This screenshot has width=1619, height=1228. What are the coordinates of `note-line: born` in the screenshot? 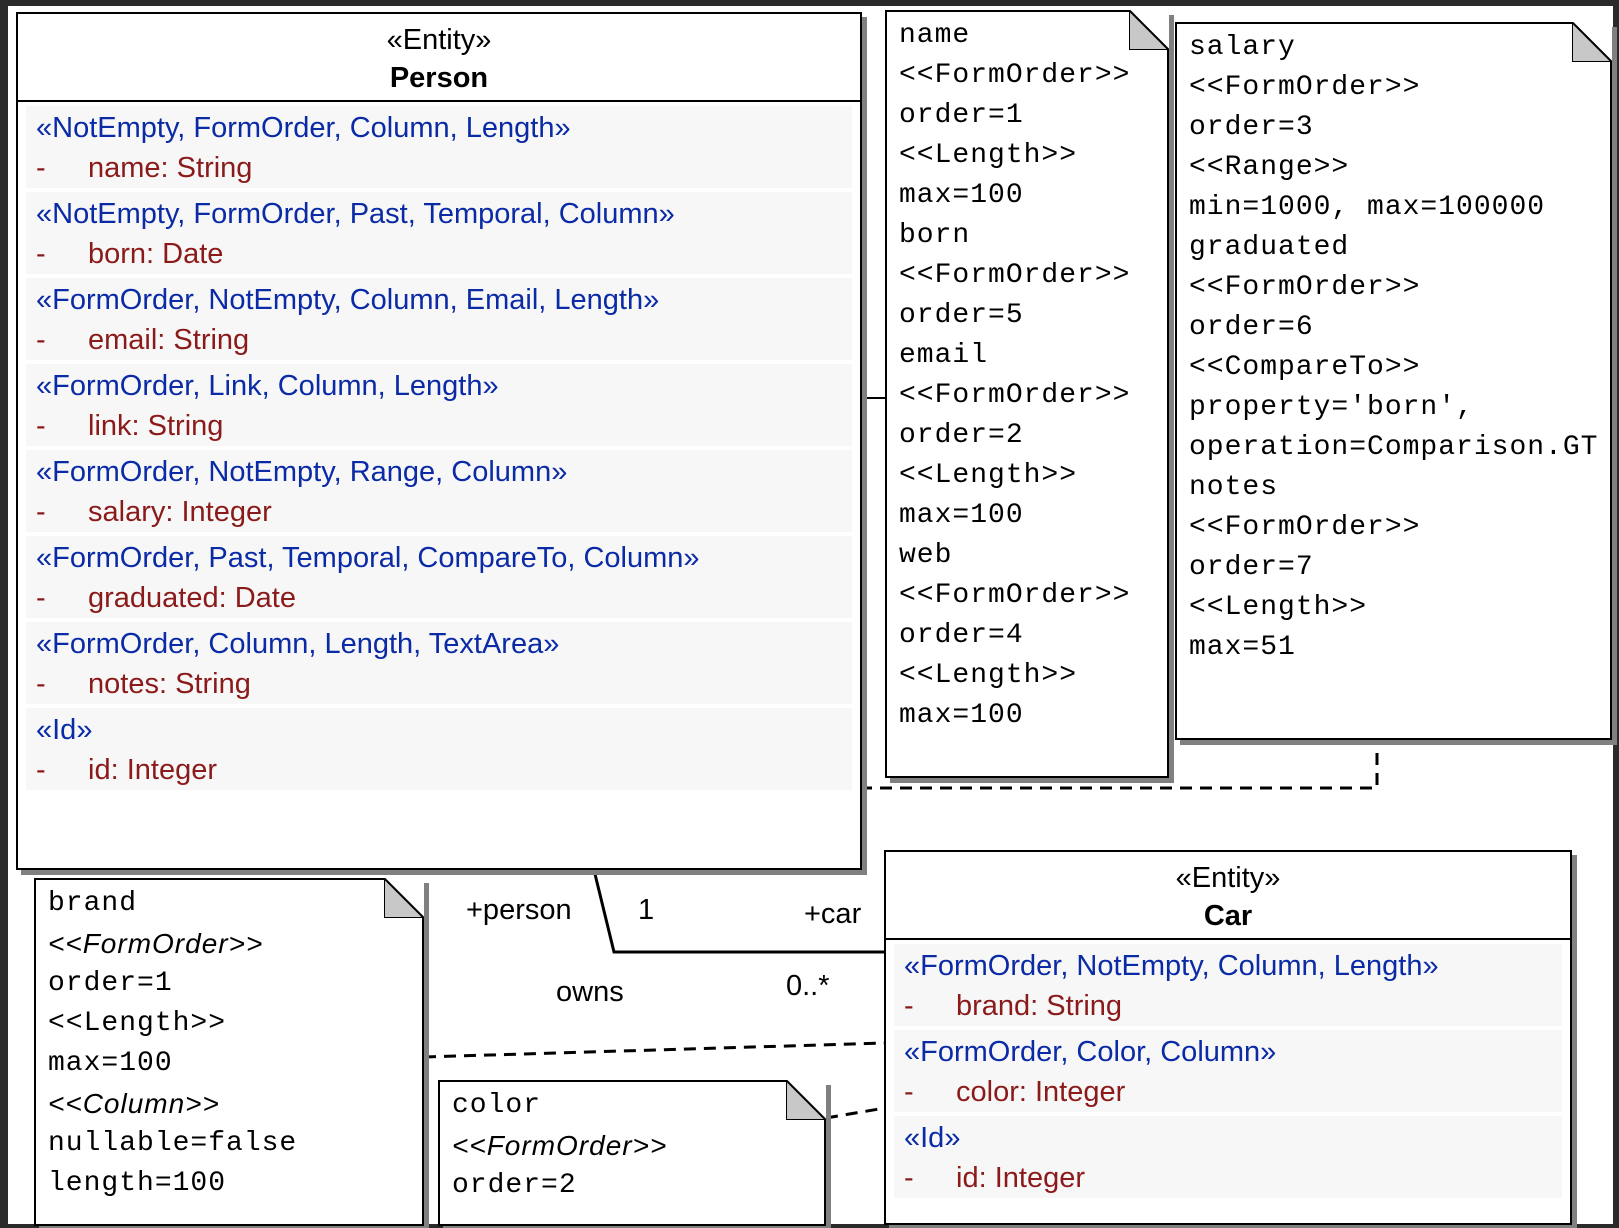 It's located at (935, 235).